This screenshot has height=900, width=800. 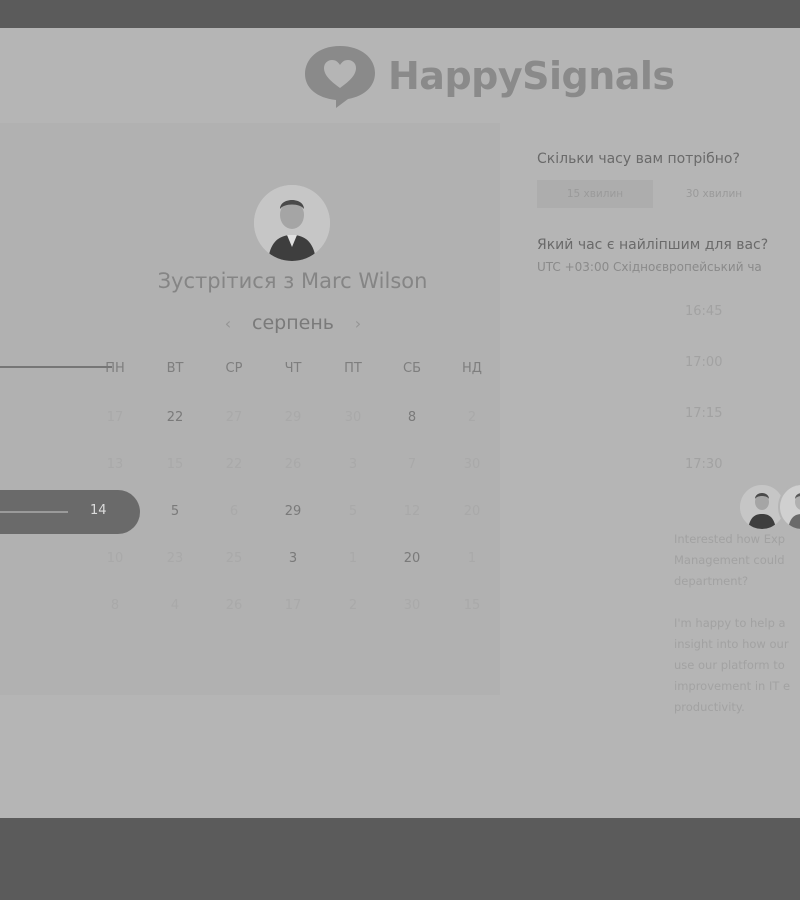 I want to click on unavailable-day: 29, so click(x=293, y=417).